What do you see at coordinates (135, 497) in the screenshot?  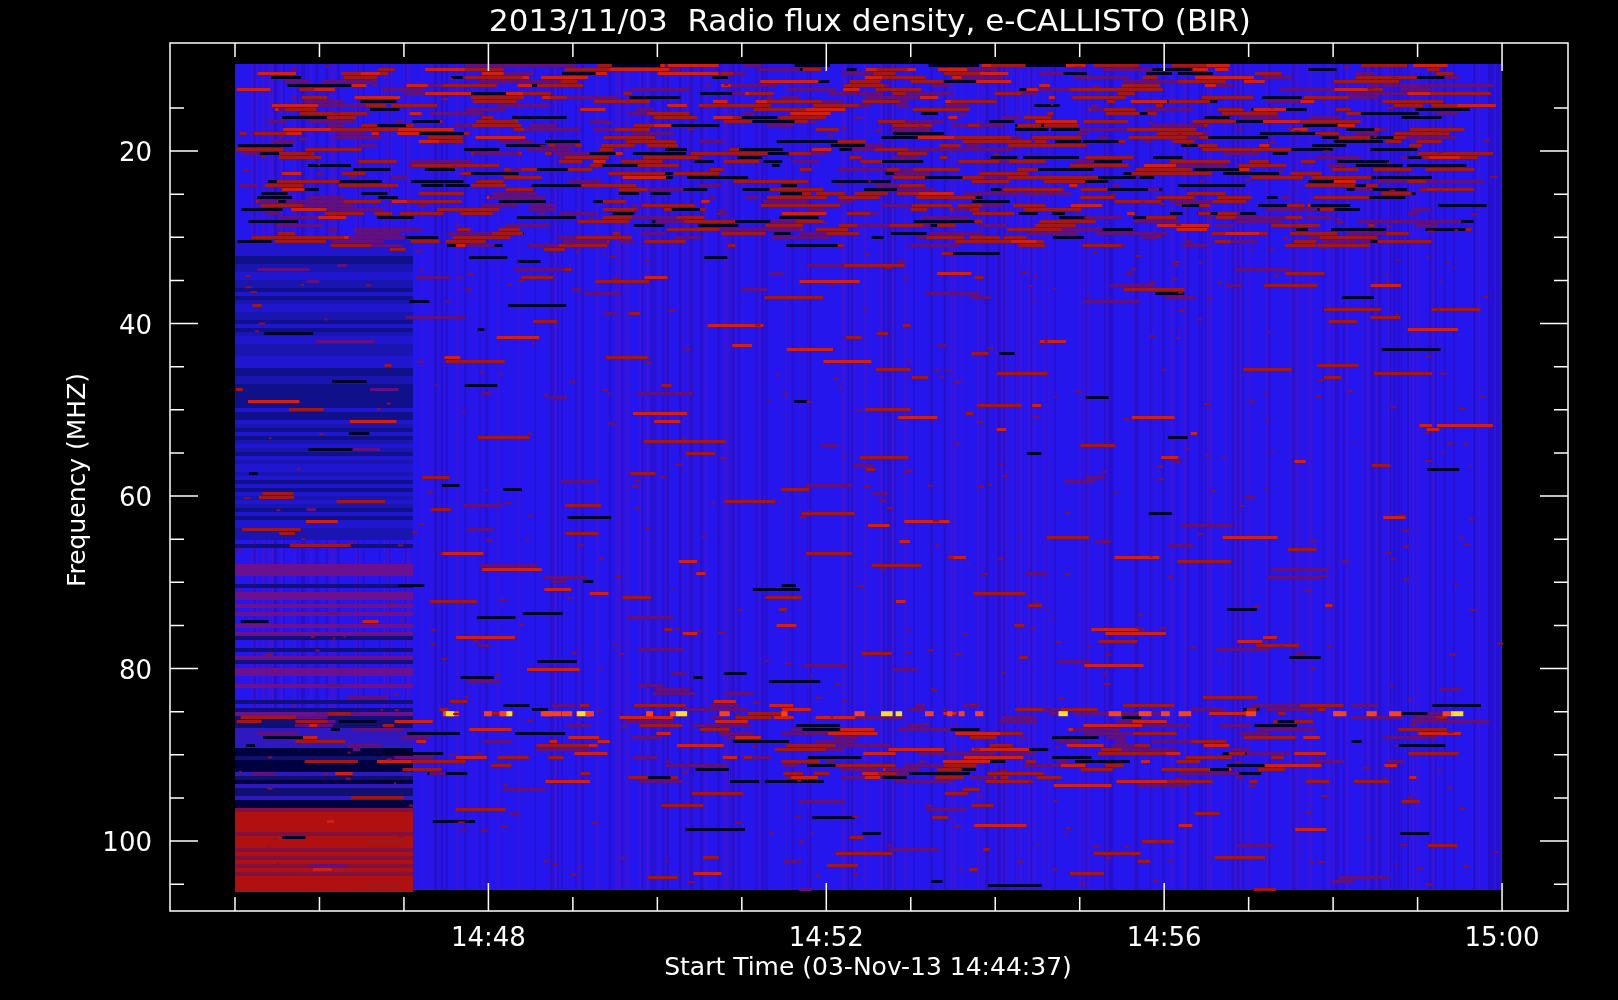 I see `y-tick-label: 60` at bounding box center [135, 497].